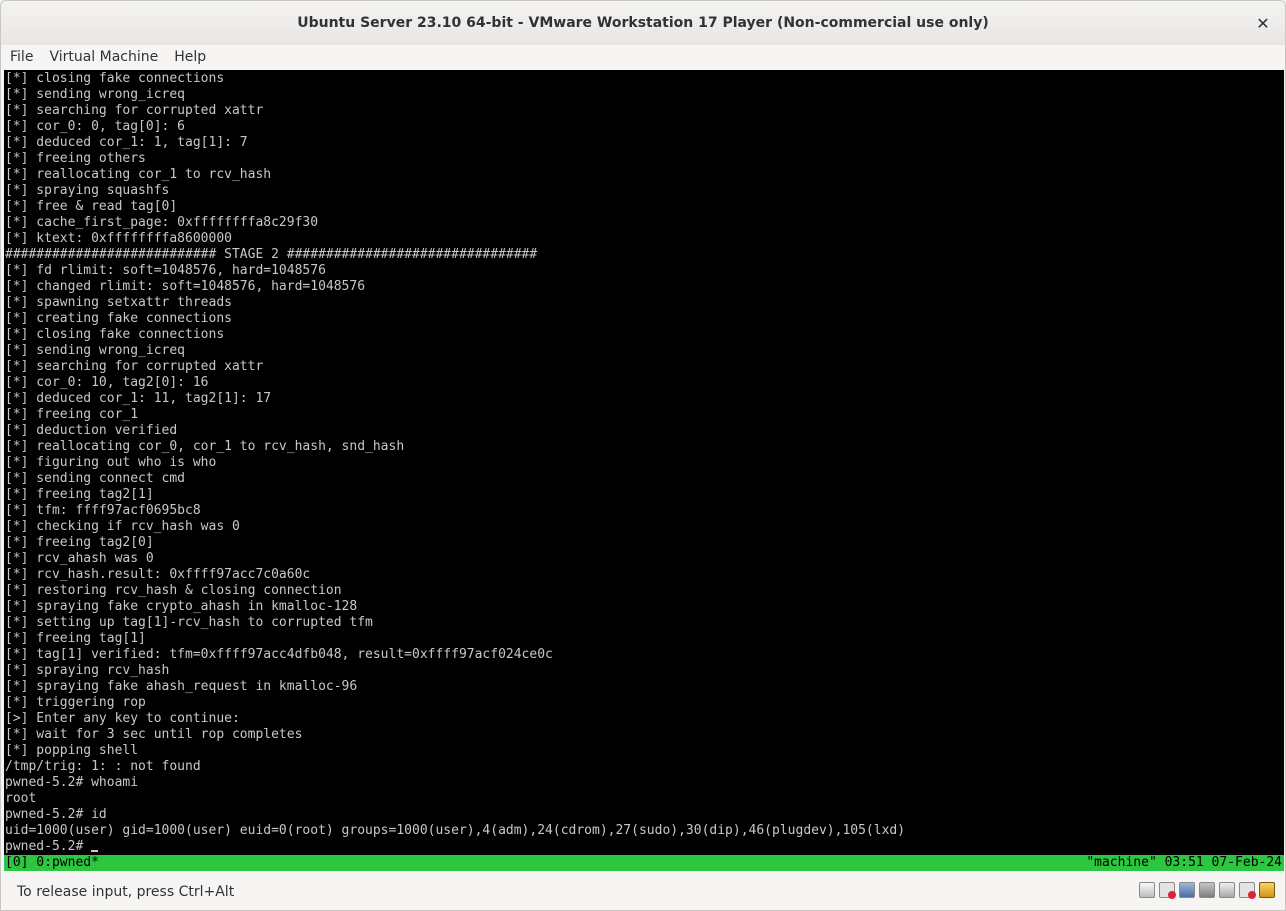 This screenshot has height=911, width=1286. I want to click on terminal-line: [*] freeing others, so click(75, 158).